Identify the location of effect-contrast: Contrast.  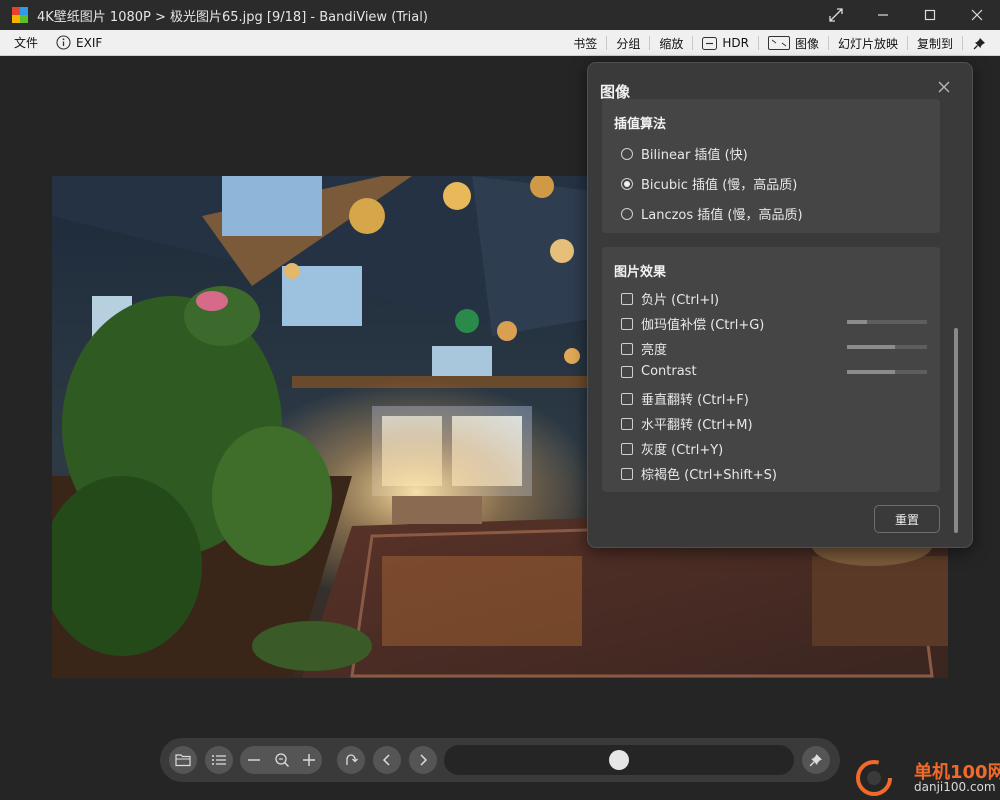
(659, 371).